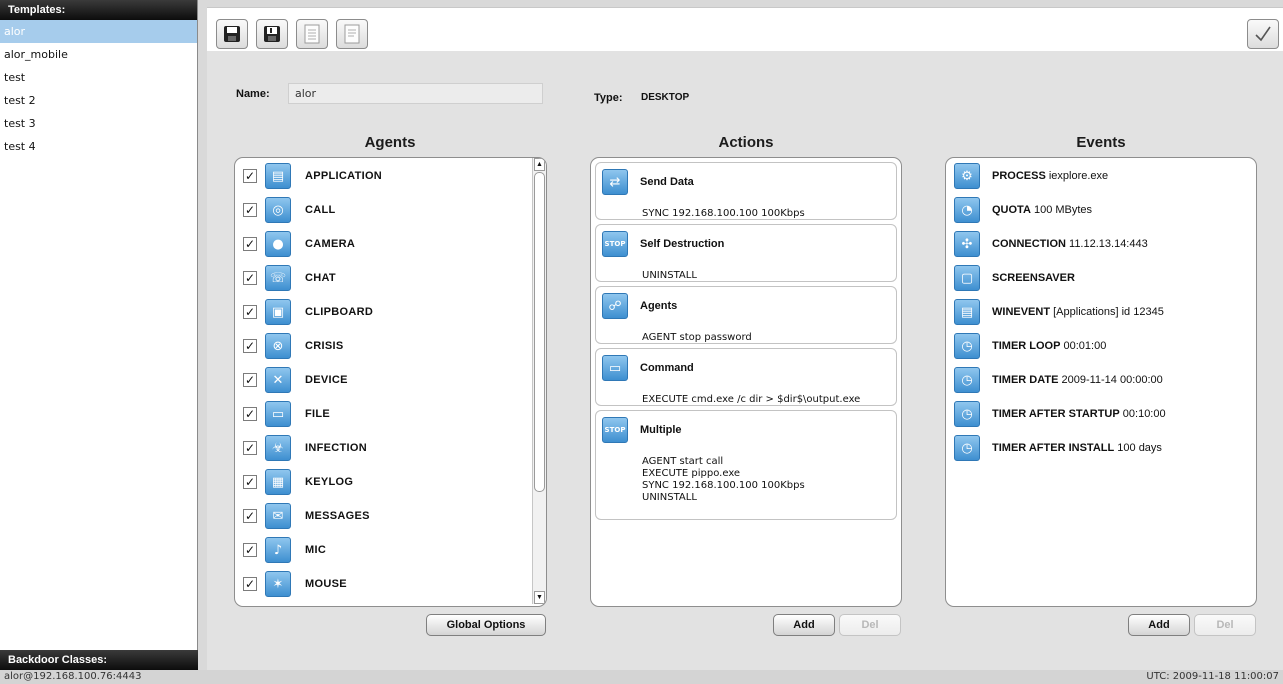 This screenshot has width=1283, height=684. I want to click on agent-row: ✓ ▣ CLIPBOARD, so click(308, 312).